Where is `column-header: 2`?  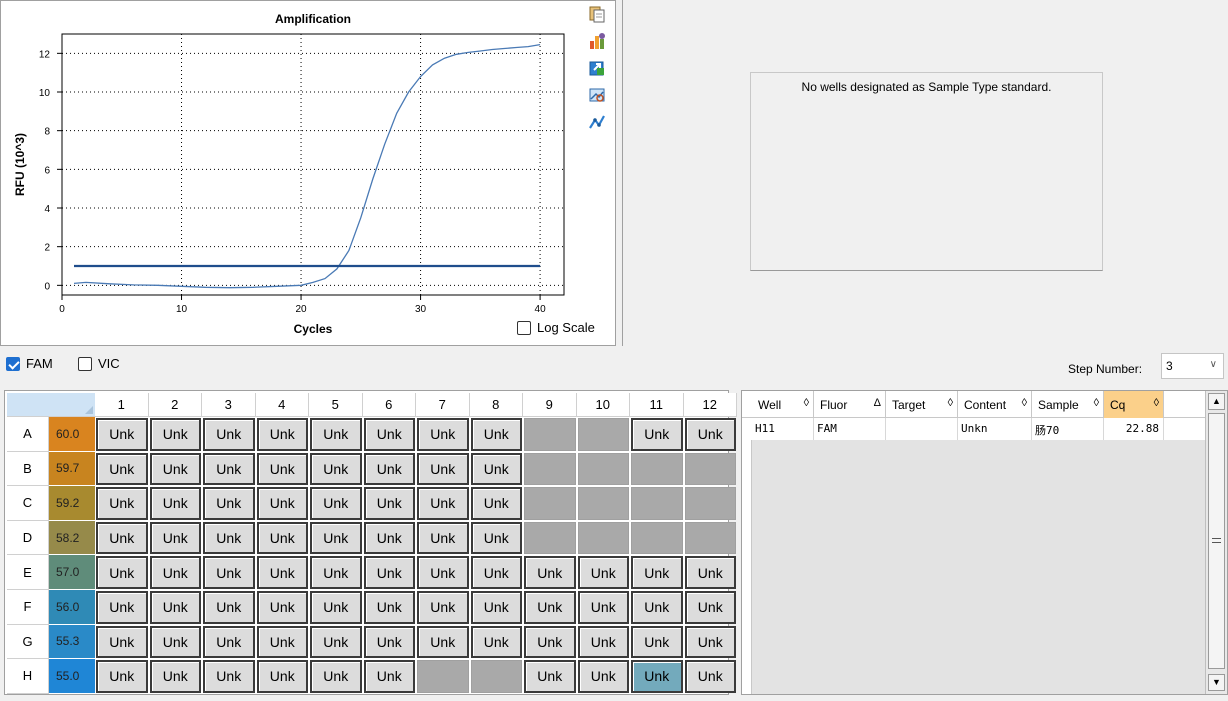
column-header: 2 is located at coordinates (175, 405).